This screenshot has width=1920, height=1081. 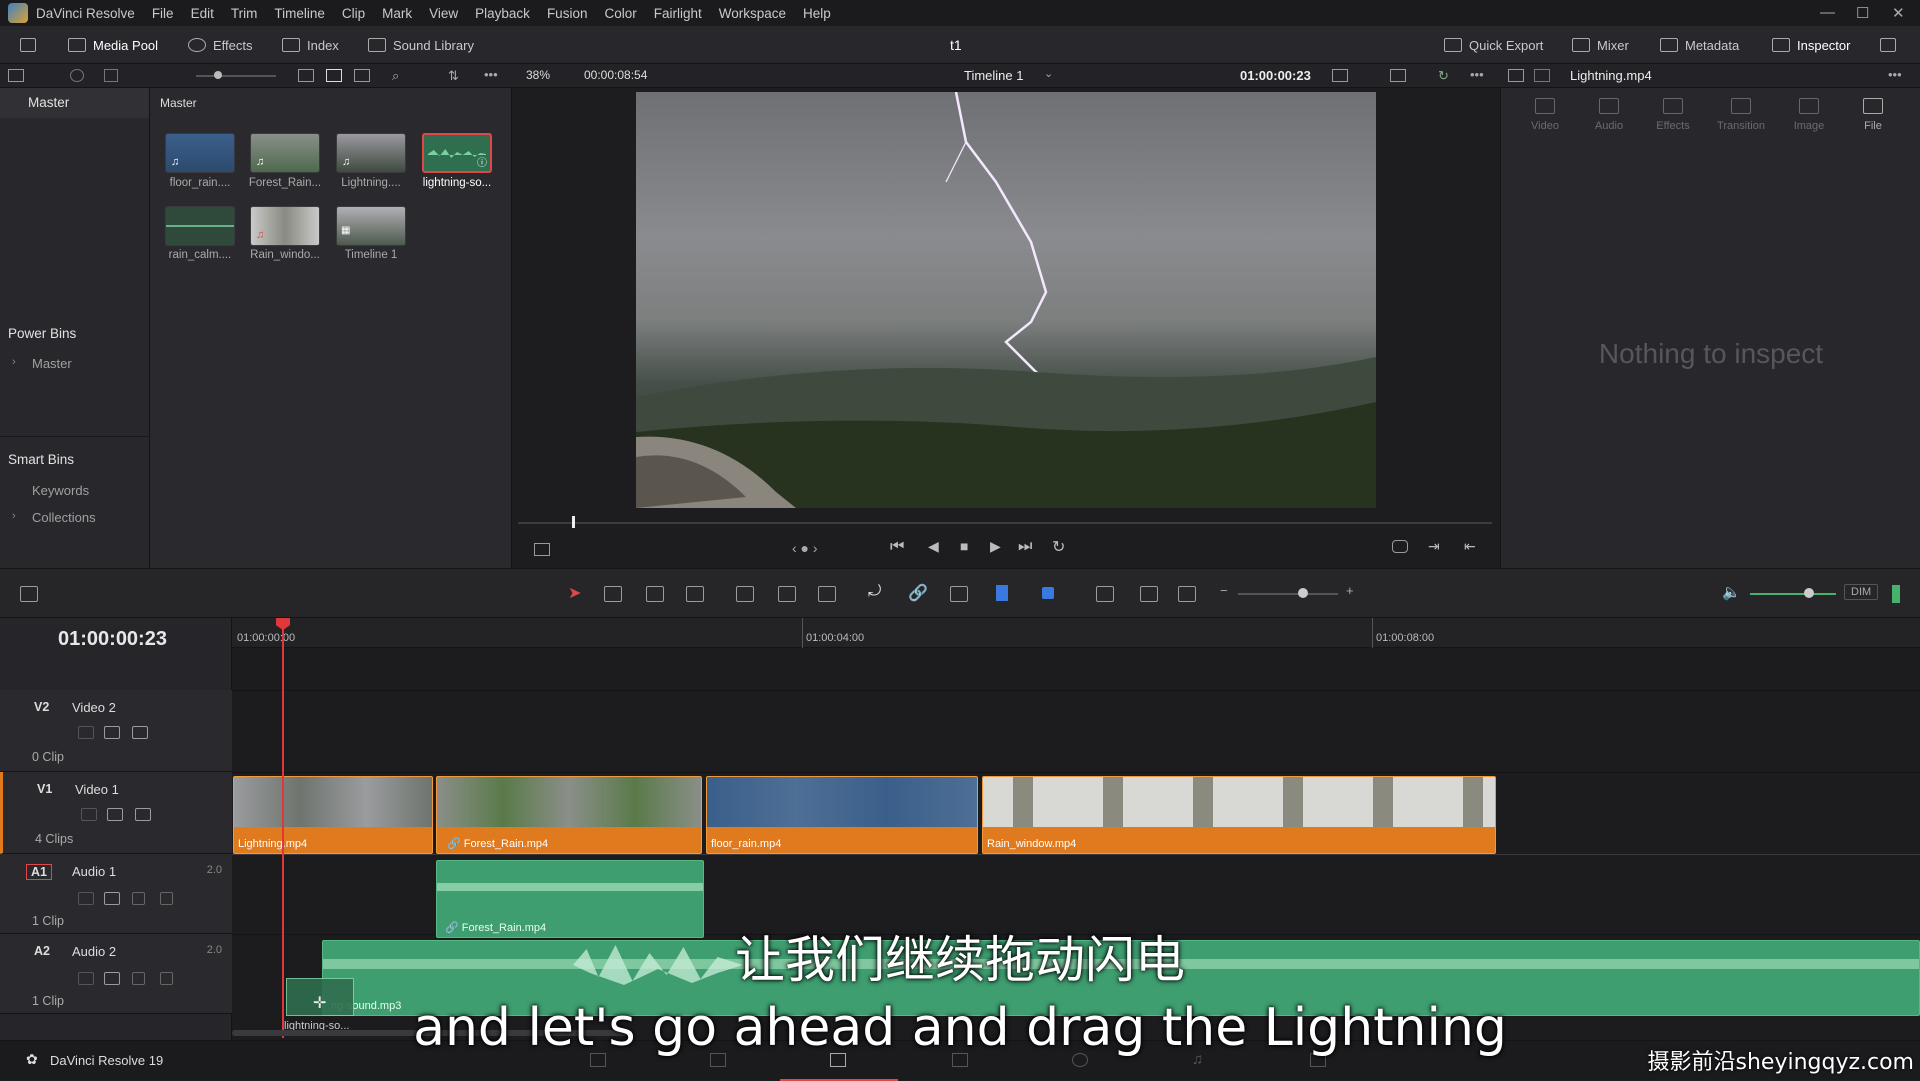 I want to click on next-edit-icon: ⇥, so click(x=1434, y=546).